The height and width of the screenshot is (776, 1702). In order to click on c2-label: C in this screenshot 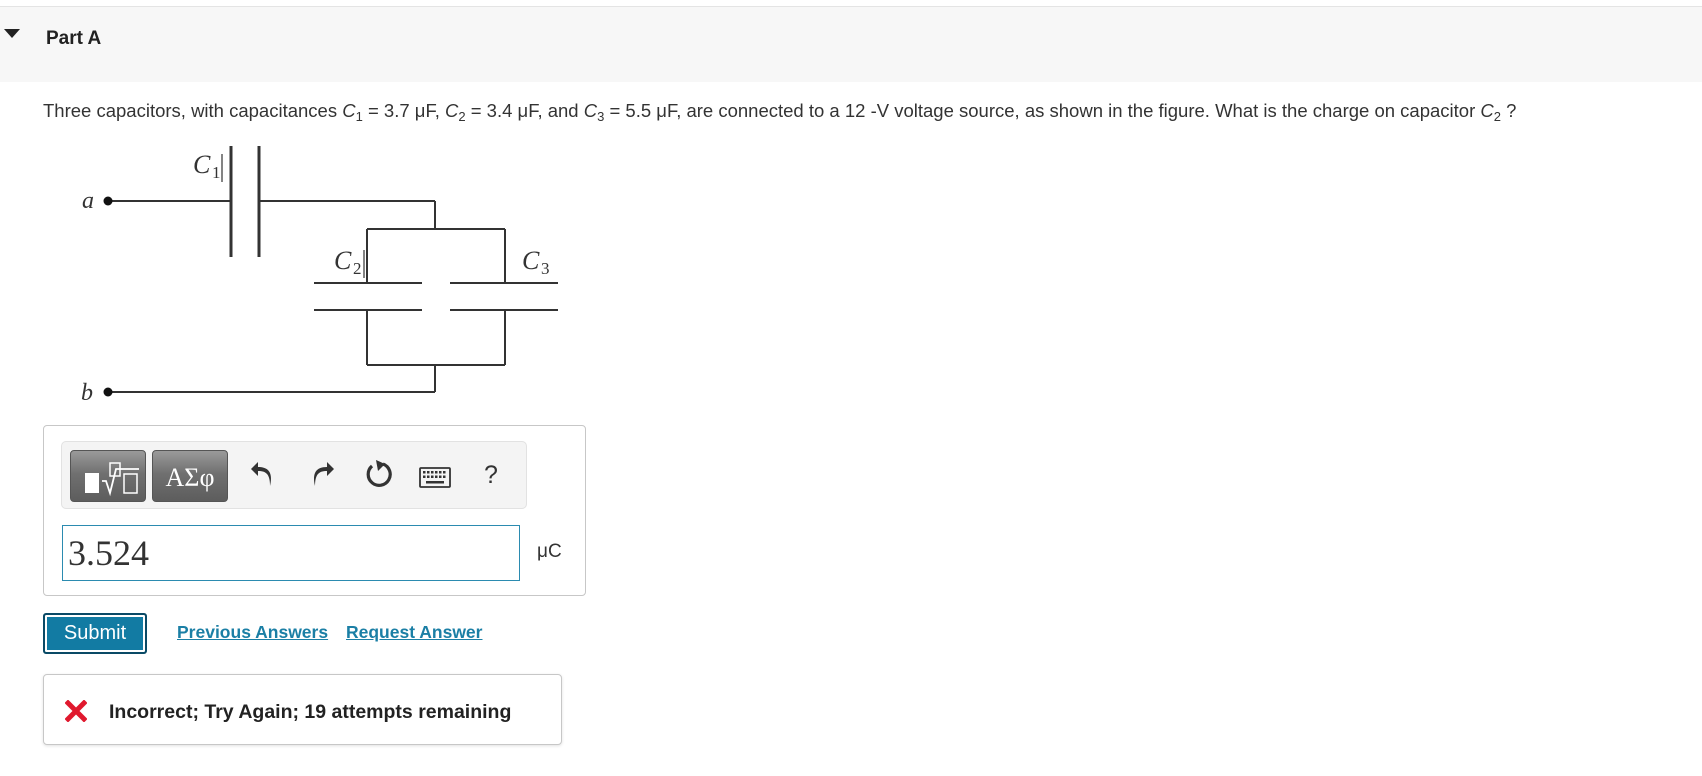, I will do `click(343, 260)`.